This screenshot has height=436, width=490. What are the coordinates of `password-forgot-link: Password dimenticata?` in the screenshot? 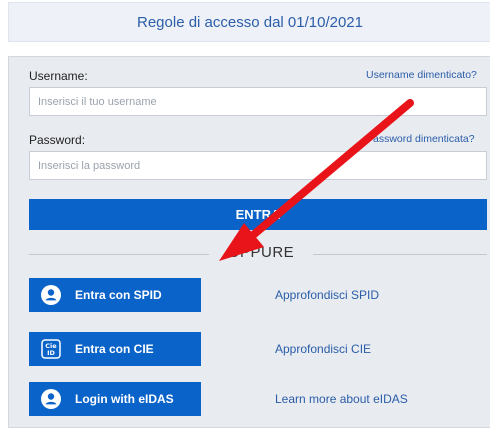 It's located at (420, 139).